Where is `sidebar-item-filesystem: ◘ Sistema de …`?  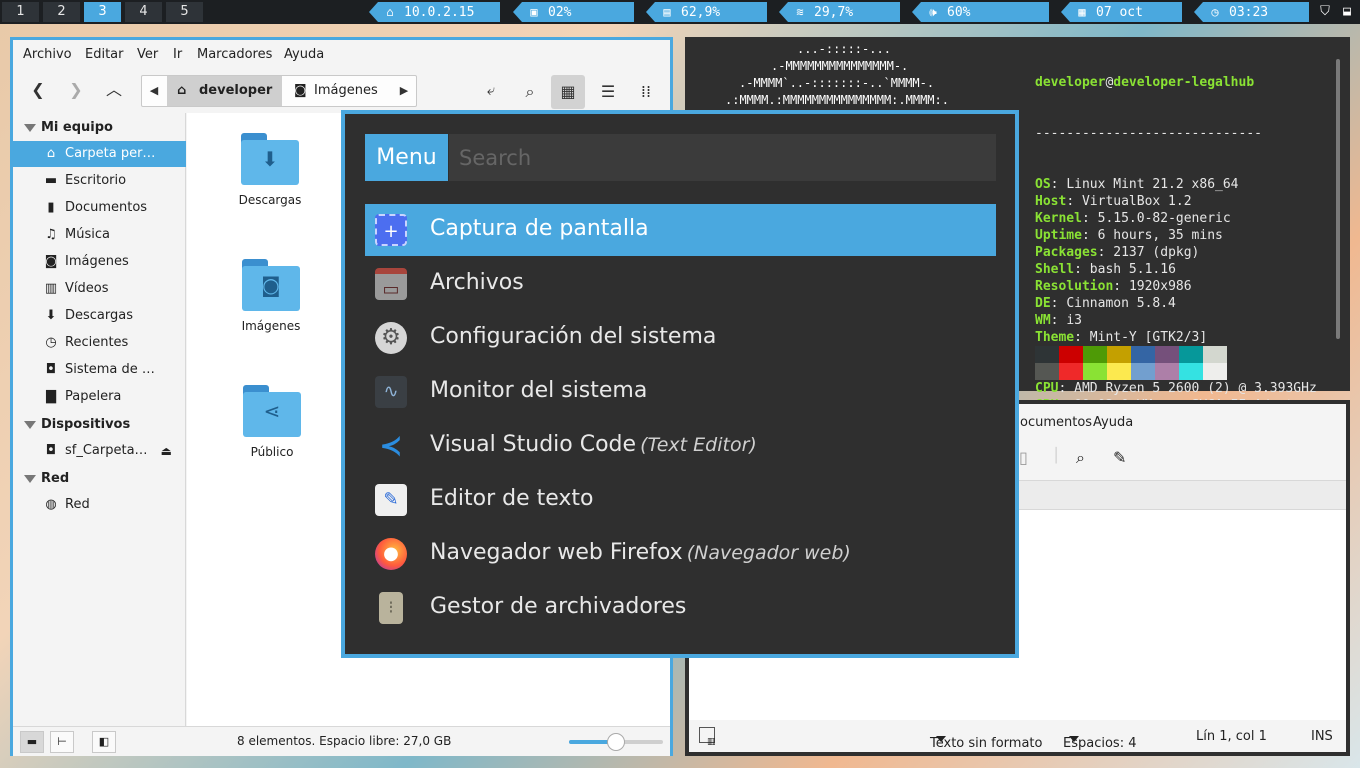 sidebar-item-filesystem: ◘ Sistema de … is located at coordinates (99, 370).